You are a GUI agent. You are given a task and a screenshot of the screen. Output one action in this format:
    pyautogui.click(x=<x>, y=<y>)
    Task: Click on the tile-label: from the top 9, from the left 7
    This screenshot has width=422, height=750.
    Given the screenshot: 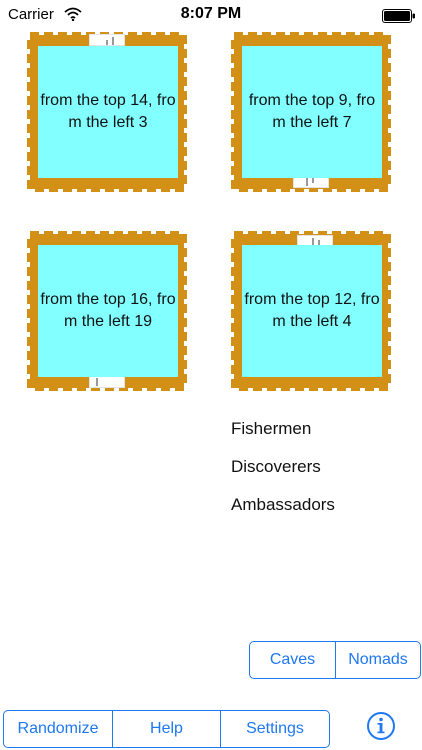 What is the action you would take?
    pyautogui.click(x=312, y=112)
    